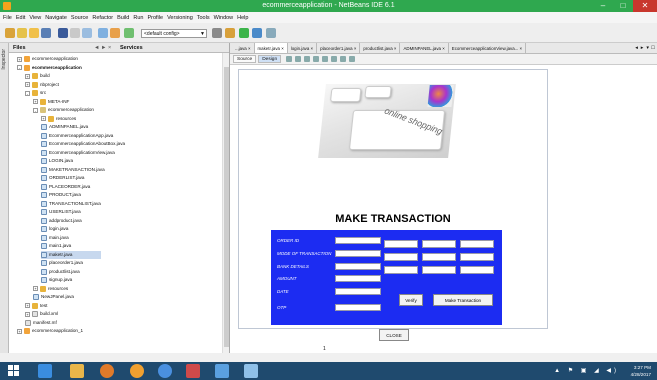 The width and height of the screenshot is (657, 380). I want to click on firefox-icon, so click(137, 371).